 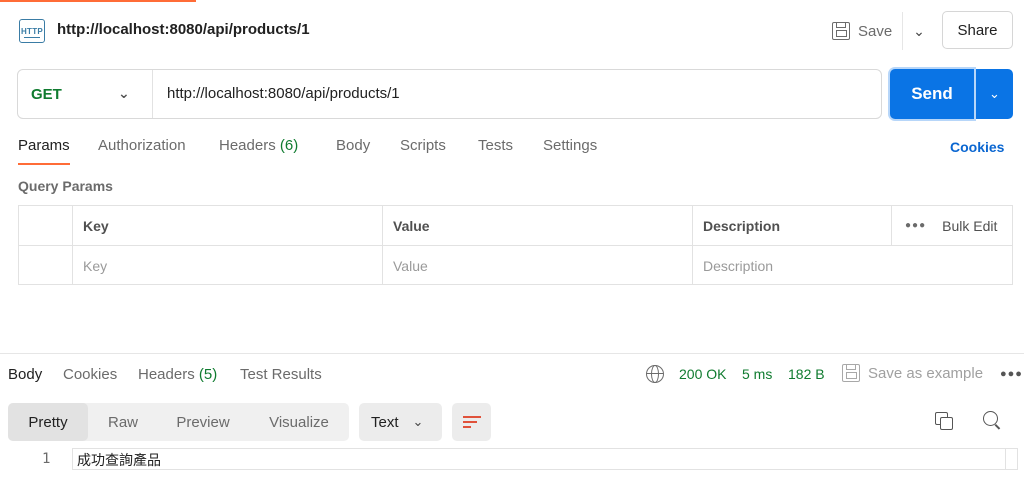 I want to click on save-as-example-label: Save as example, so click(x=926, y=373).